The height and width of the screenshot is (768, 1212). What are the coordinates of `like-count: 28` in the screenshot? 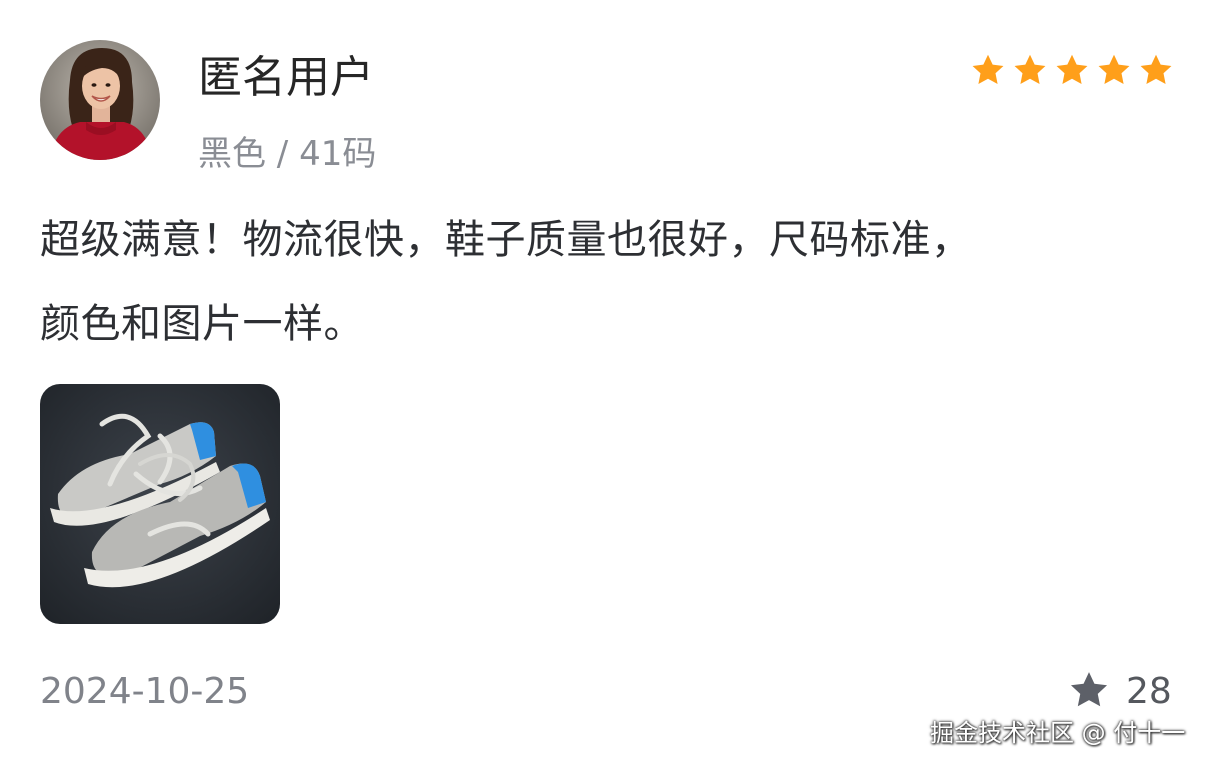 It's located at (1149, 691).